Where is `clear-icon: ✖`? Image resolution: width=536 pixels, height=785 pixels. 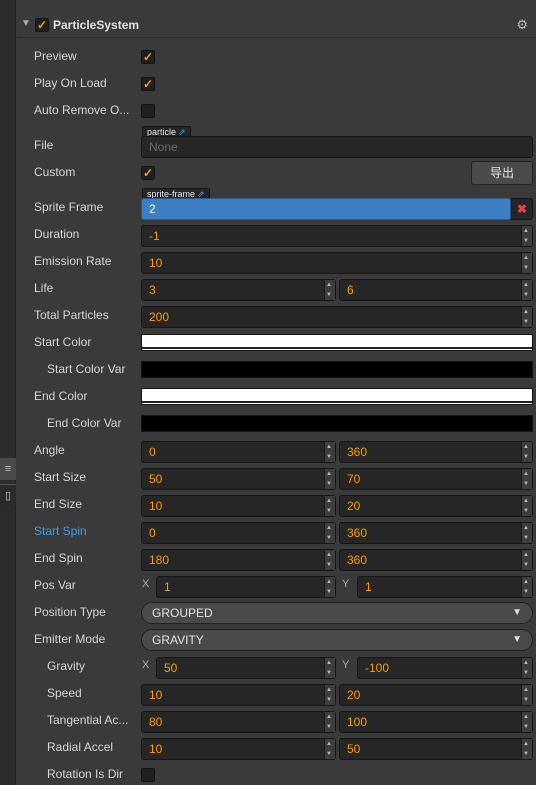 clear-icon: ✖ is located at coordinates (522, 209).